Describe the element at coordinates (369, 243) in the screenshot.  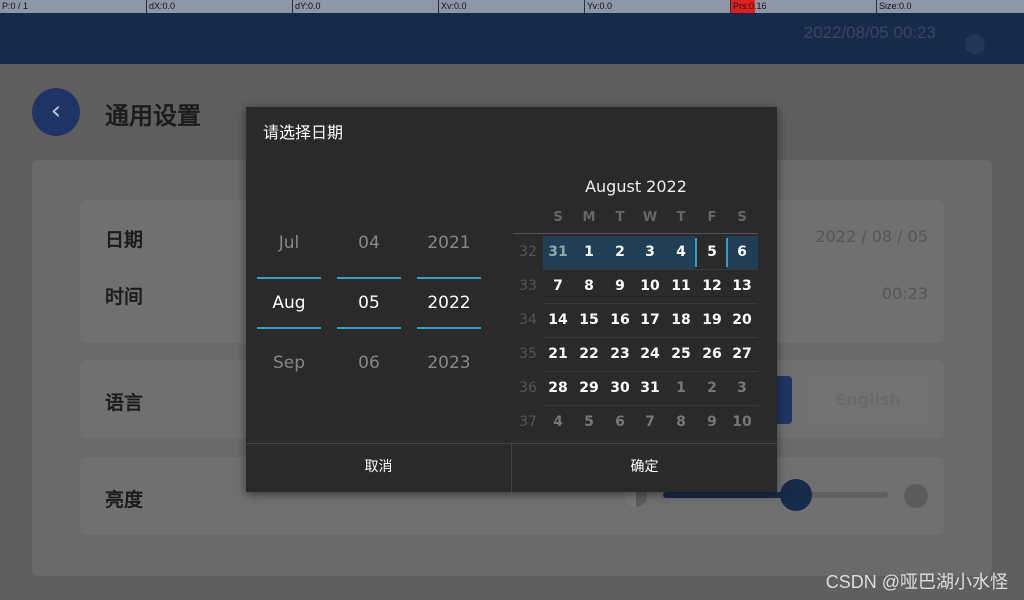
I see `day-picker-item: 04` at that location.